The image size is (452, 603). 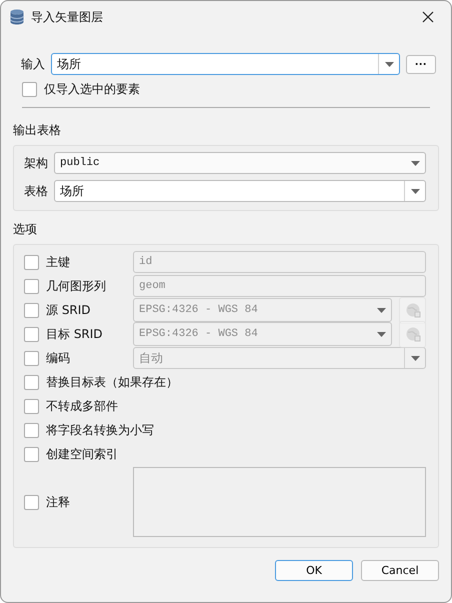 I want to click on option-label: 源 SRID, so click(x=69, y=310).